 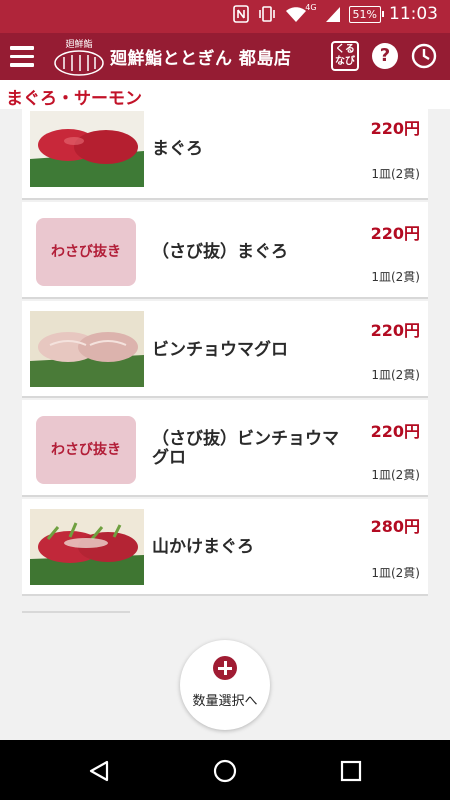 I want to click on status-bar: 4G 51% 11:03, so click(x=225, y=16).